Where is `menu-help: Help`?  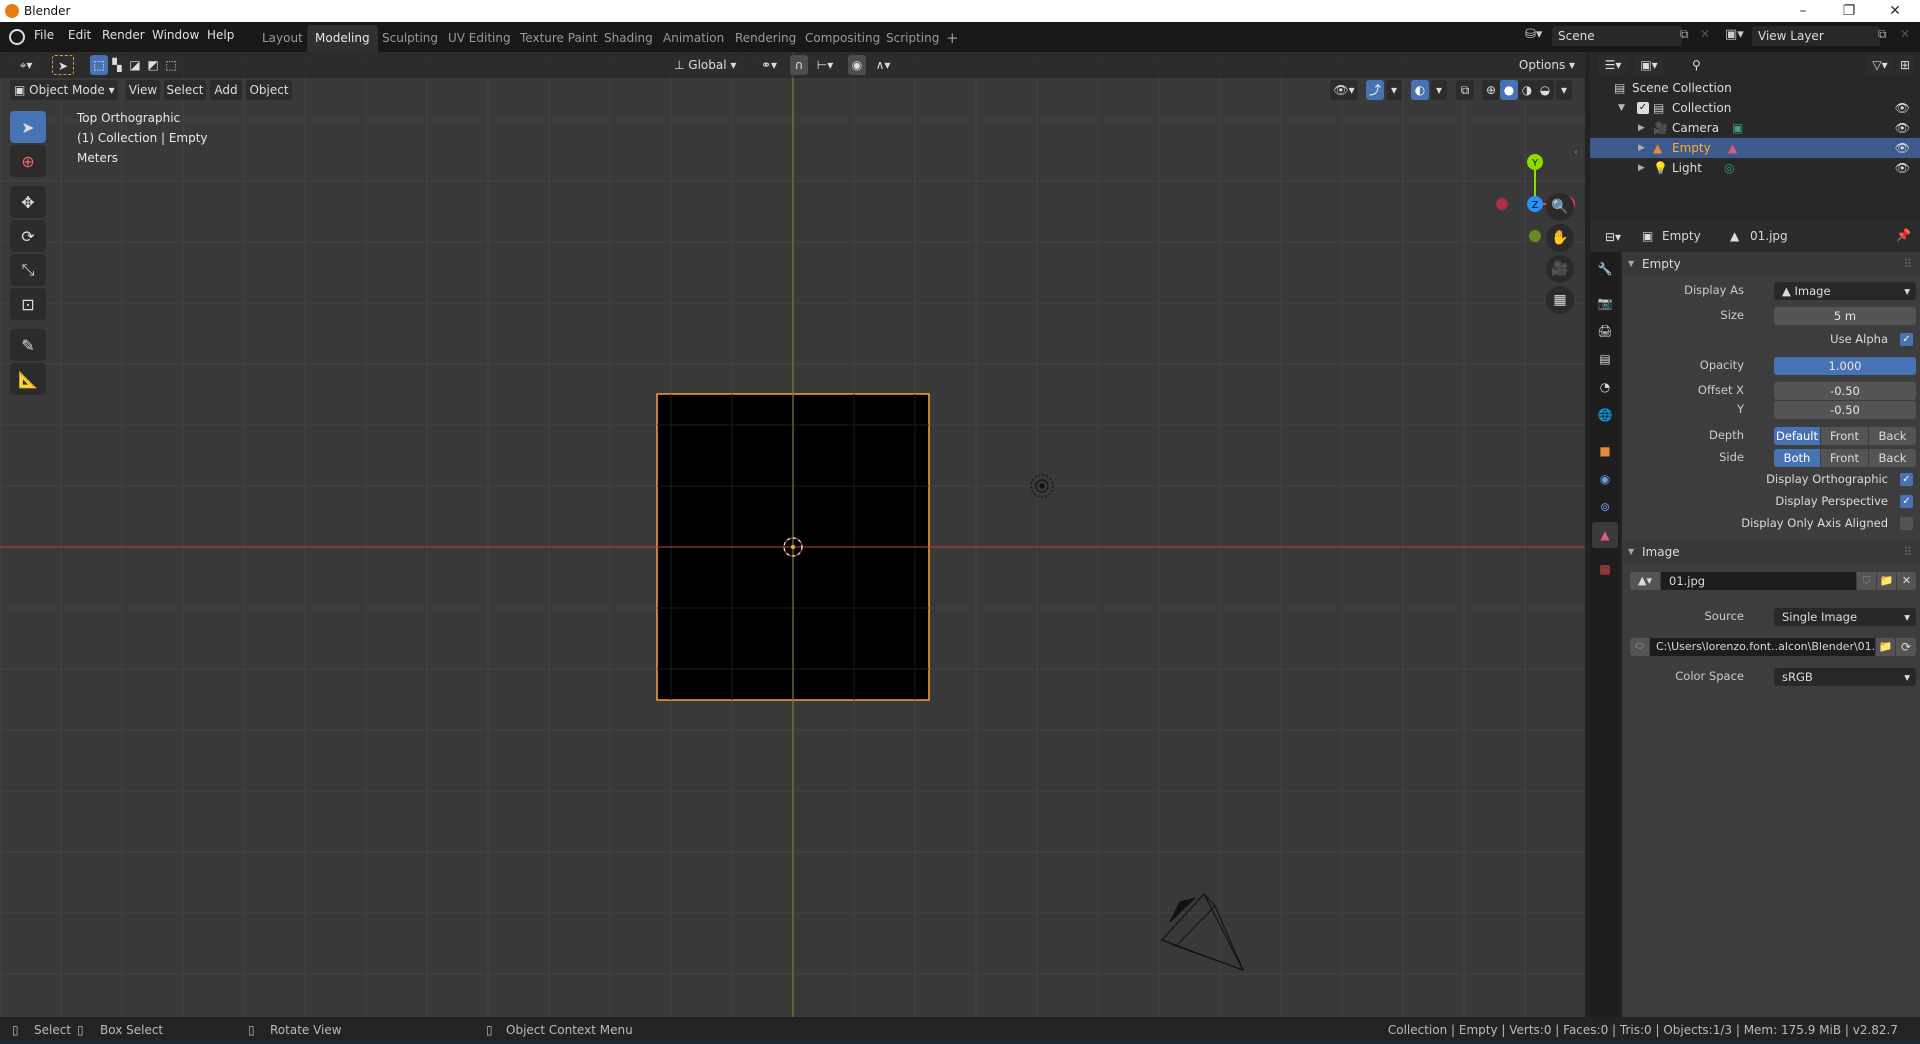 menu-help: Help is located at coordinates (220, 35).